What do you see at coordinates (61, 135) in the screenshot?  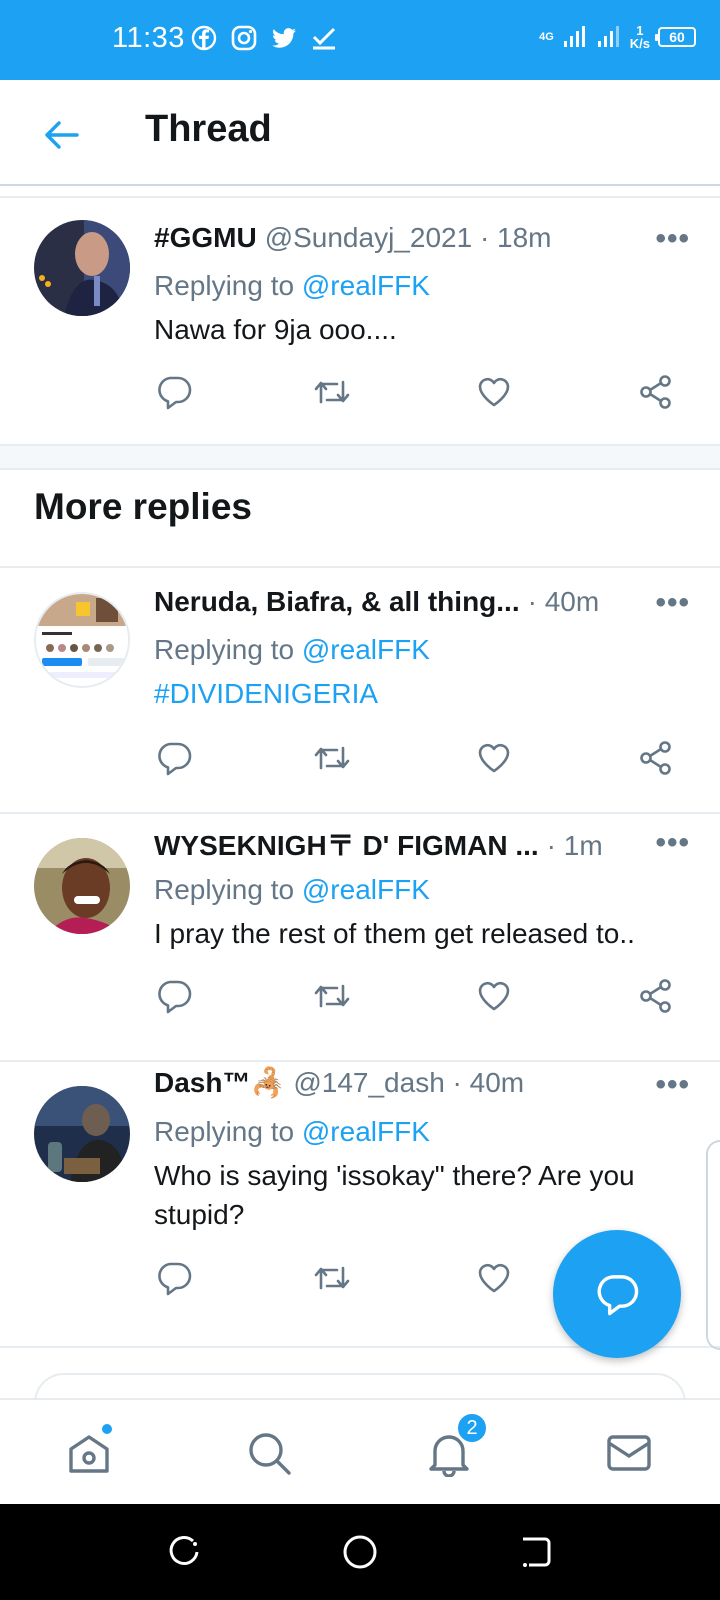 I see `back-button` at bounding box center [61, 135].